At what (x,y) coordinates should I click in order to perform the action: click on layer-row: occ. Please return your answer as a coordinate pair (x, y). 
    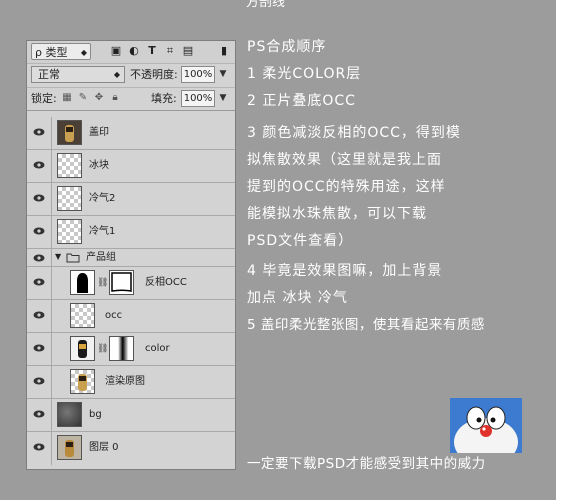
    Looking at the image, I should click on (131, 316).